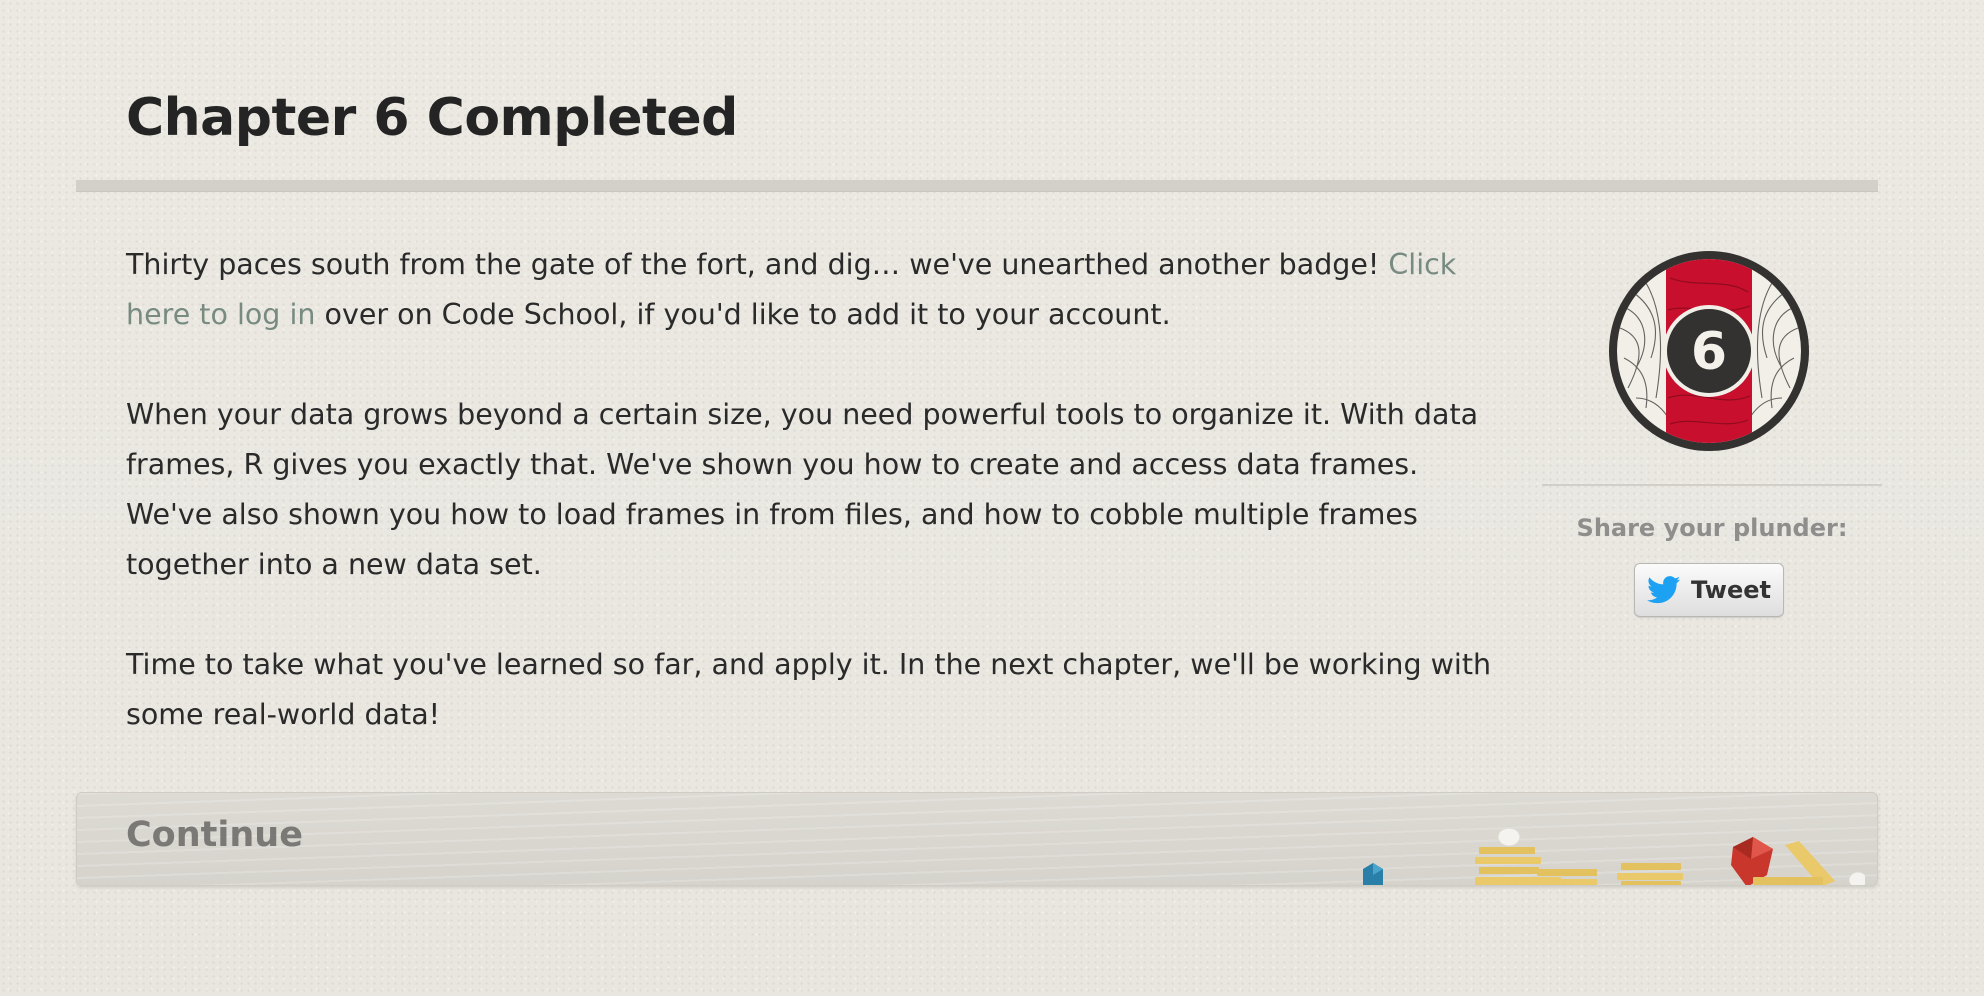 This screenshot has width=1984, height=996. Describe the element at coordinates (1579, 866) in the screenshot. I see `gold-coins-icon` at that location.